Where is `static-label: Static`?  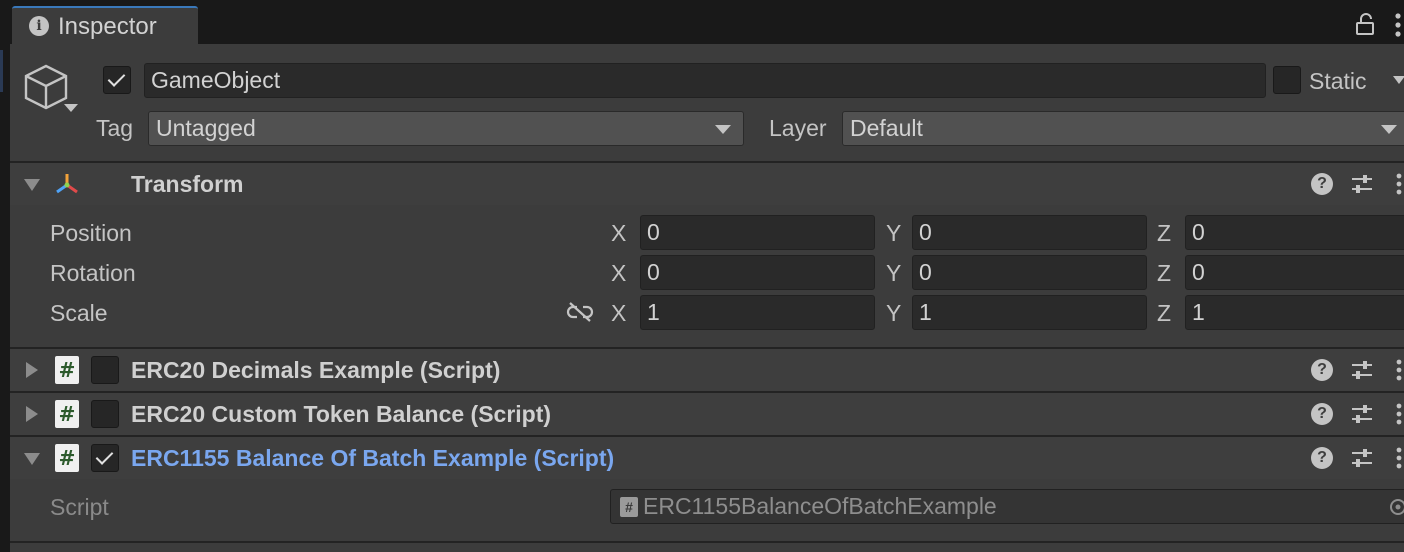 static-label: Static is located at coordinates (1338, 81).